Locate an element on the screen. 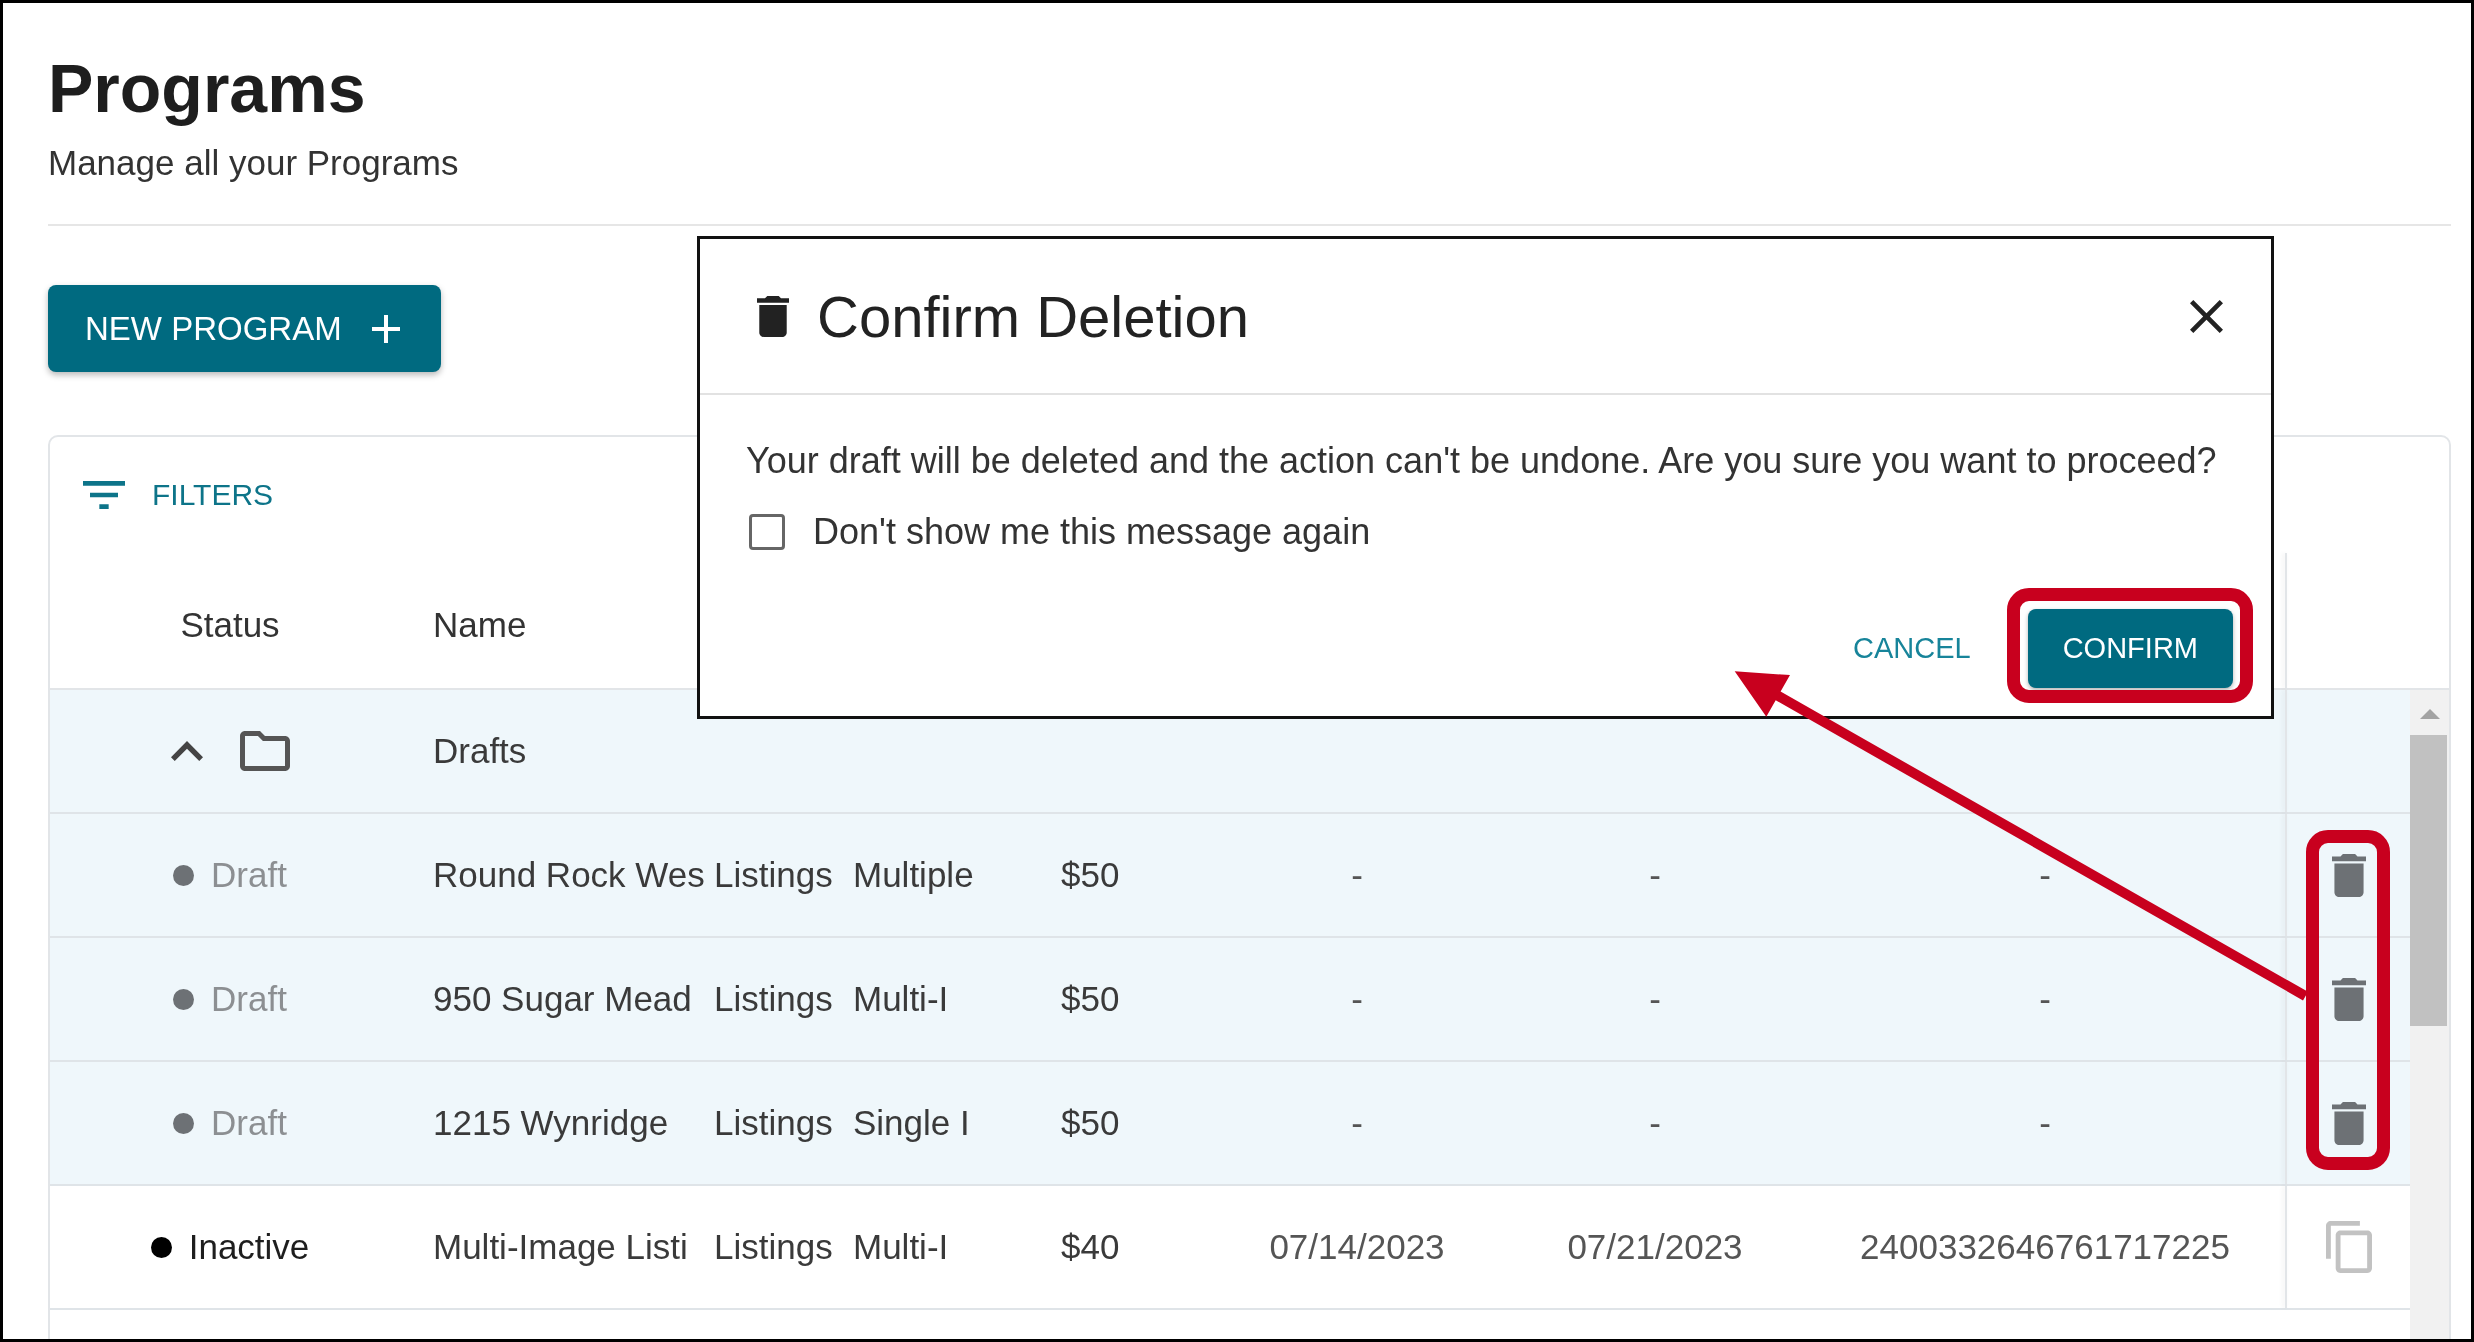 The height and width of the screenshot is (1342, 2474). program-name: 950 Sugar Mead is located at coordinates (562, 999).